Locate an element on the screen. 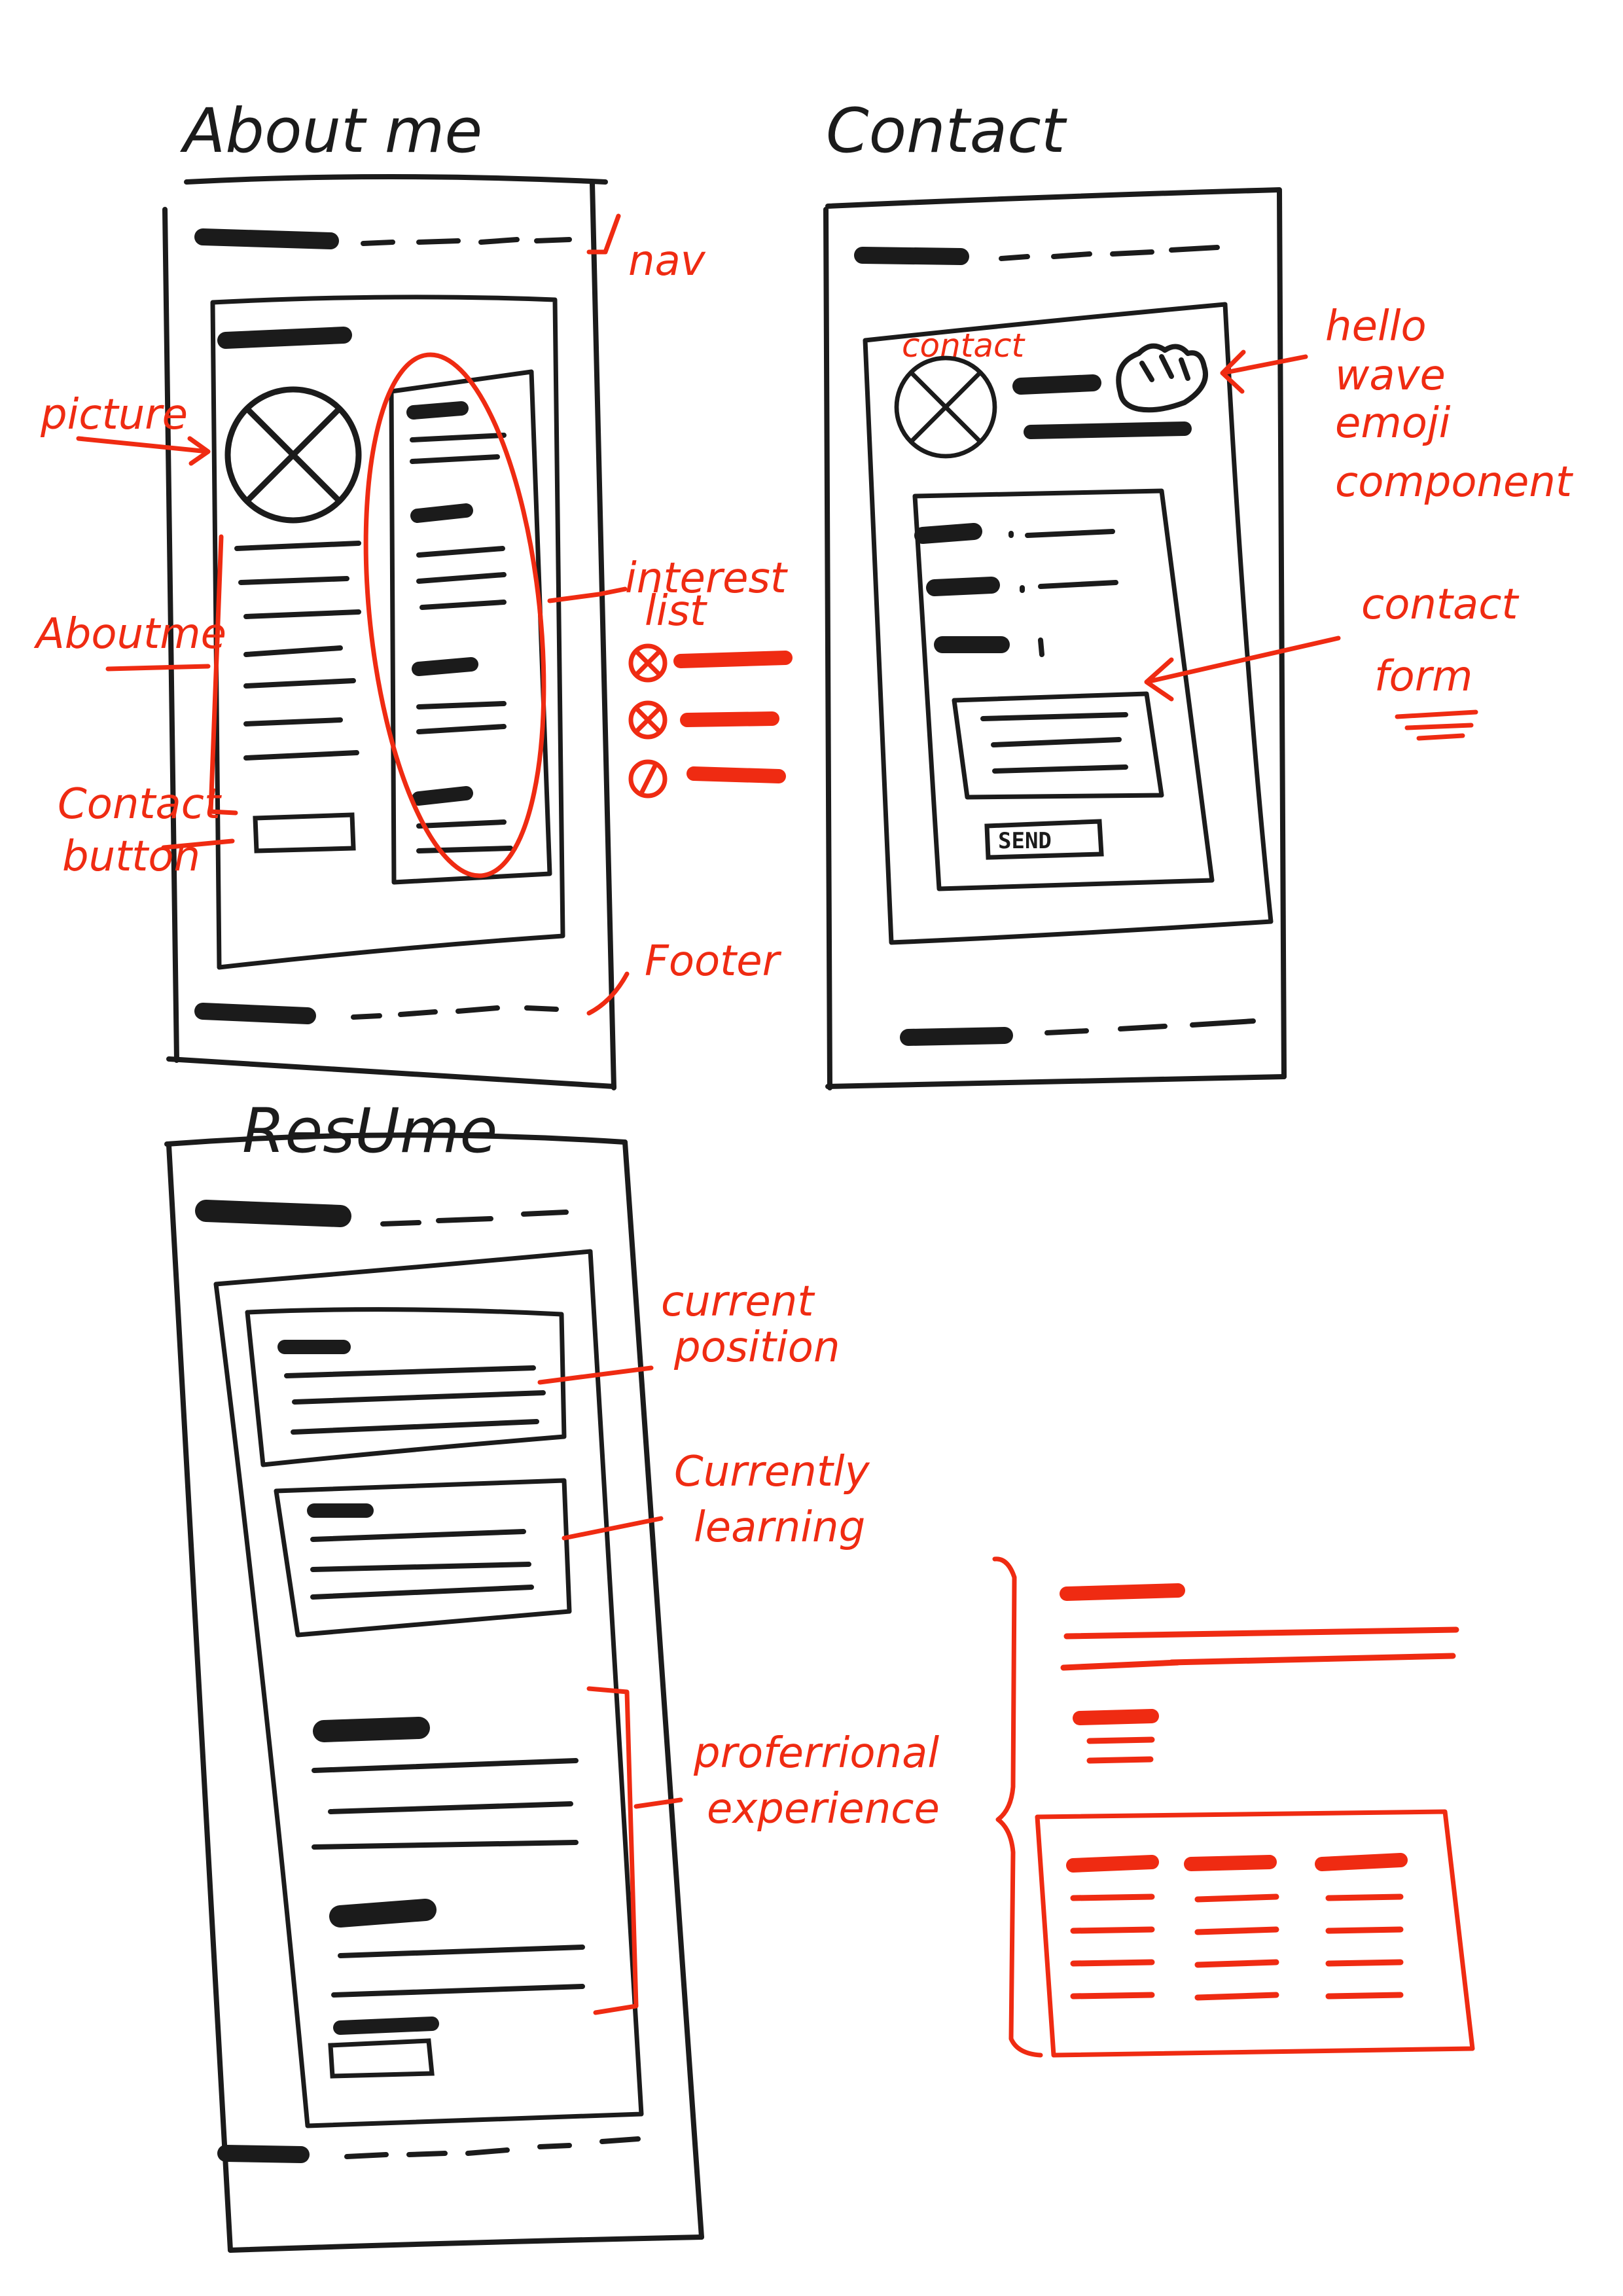 This screenshot has height=2296, width=1623. hello-annotation-line2: wave is located at coordinates (1390, 376).